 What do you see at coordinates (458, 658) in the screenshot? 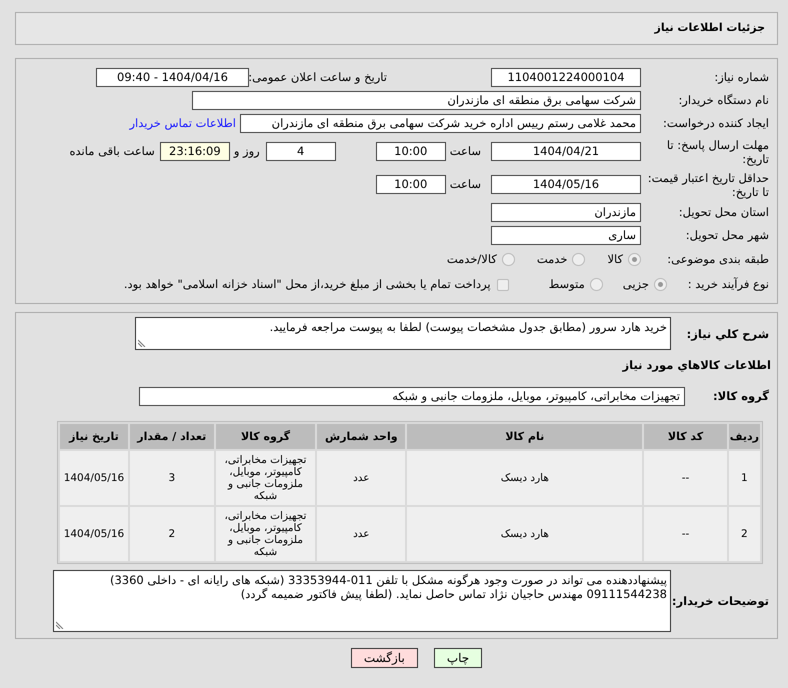
I see `print-button: چاپ` at bounding box center [458, 658].